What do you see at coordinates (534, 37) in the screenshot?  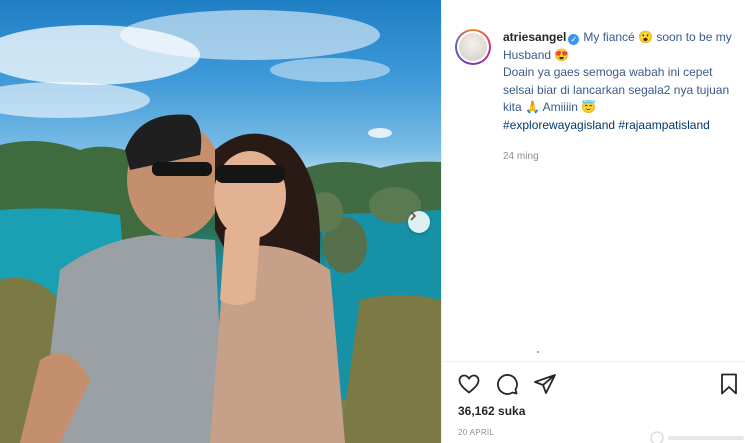 I see `username-link: atriesangel` at bounding box center [534, 37].